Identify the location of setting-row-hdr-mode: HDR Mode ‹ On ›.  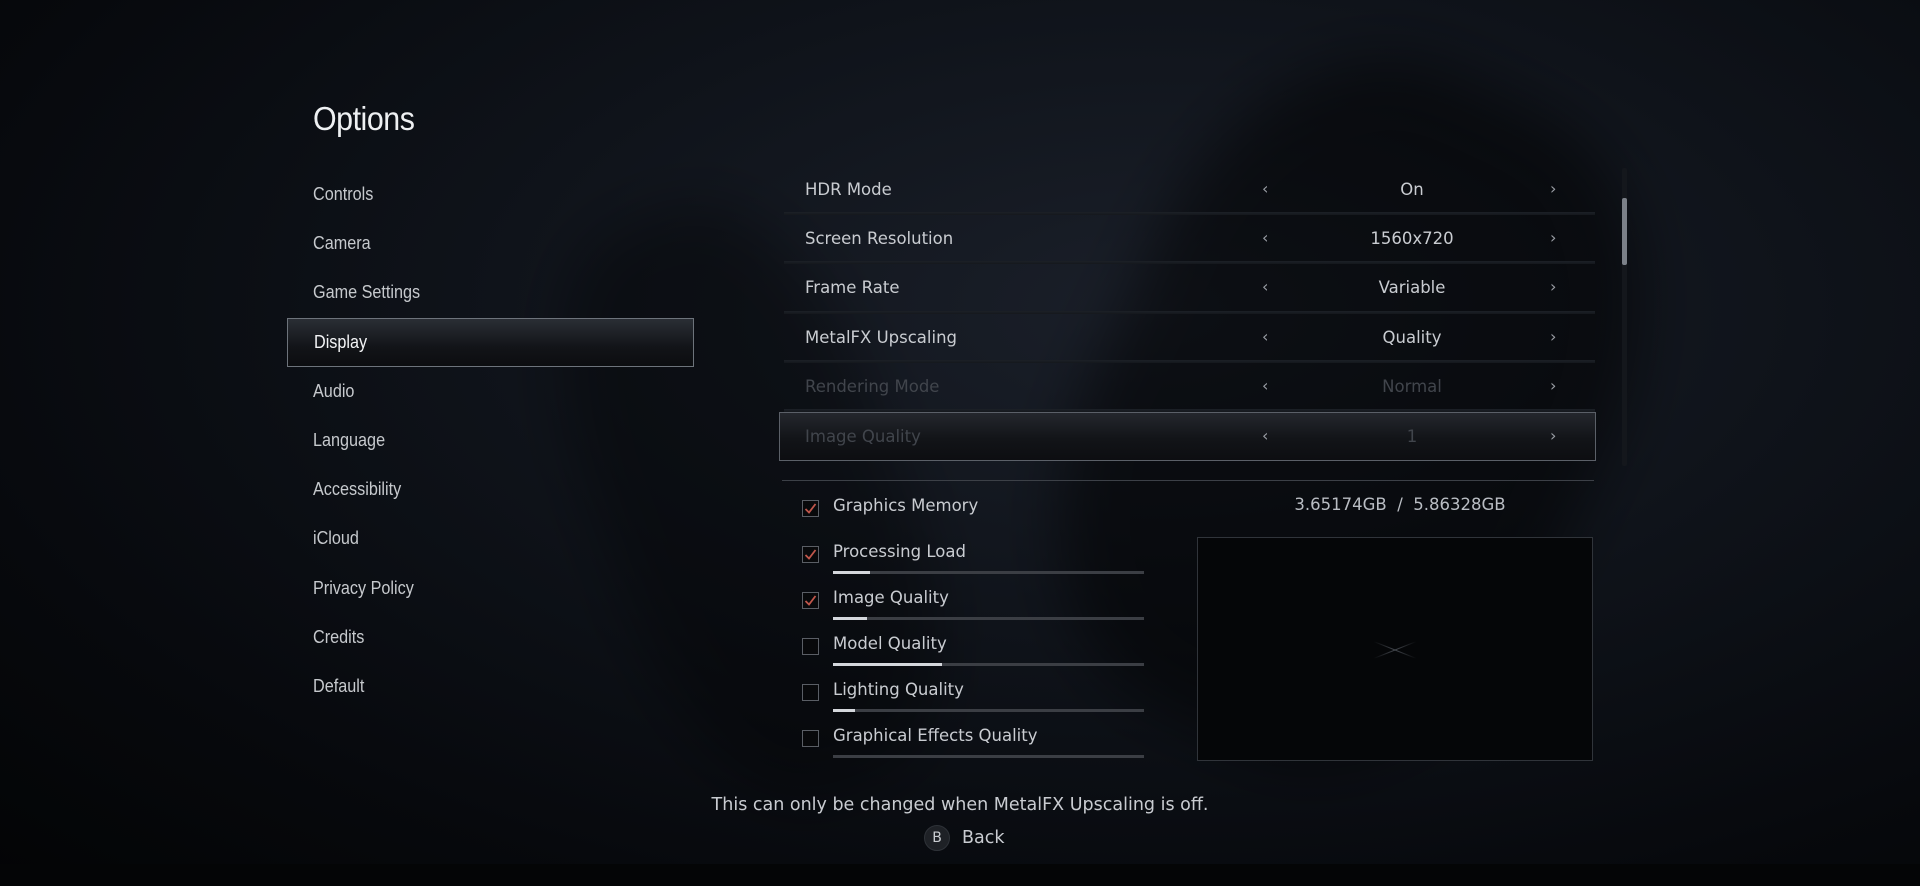
(1187, 191).